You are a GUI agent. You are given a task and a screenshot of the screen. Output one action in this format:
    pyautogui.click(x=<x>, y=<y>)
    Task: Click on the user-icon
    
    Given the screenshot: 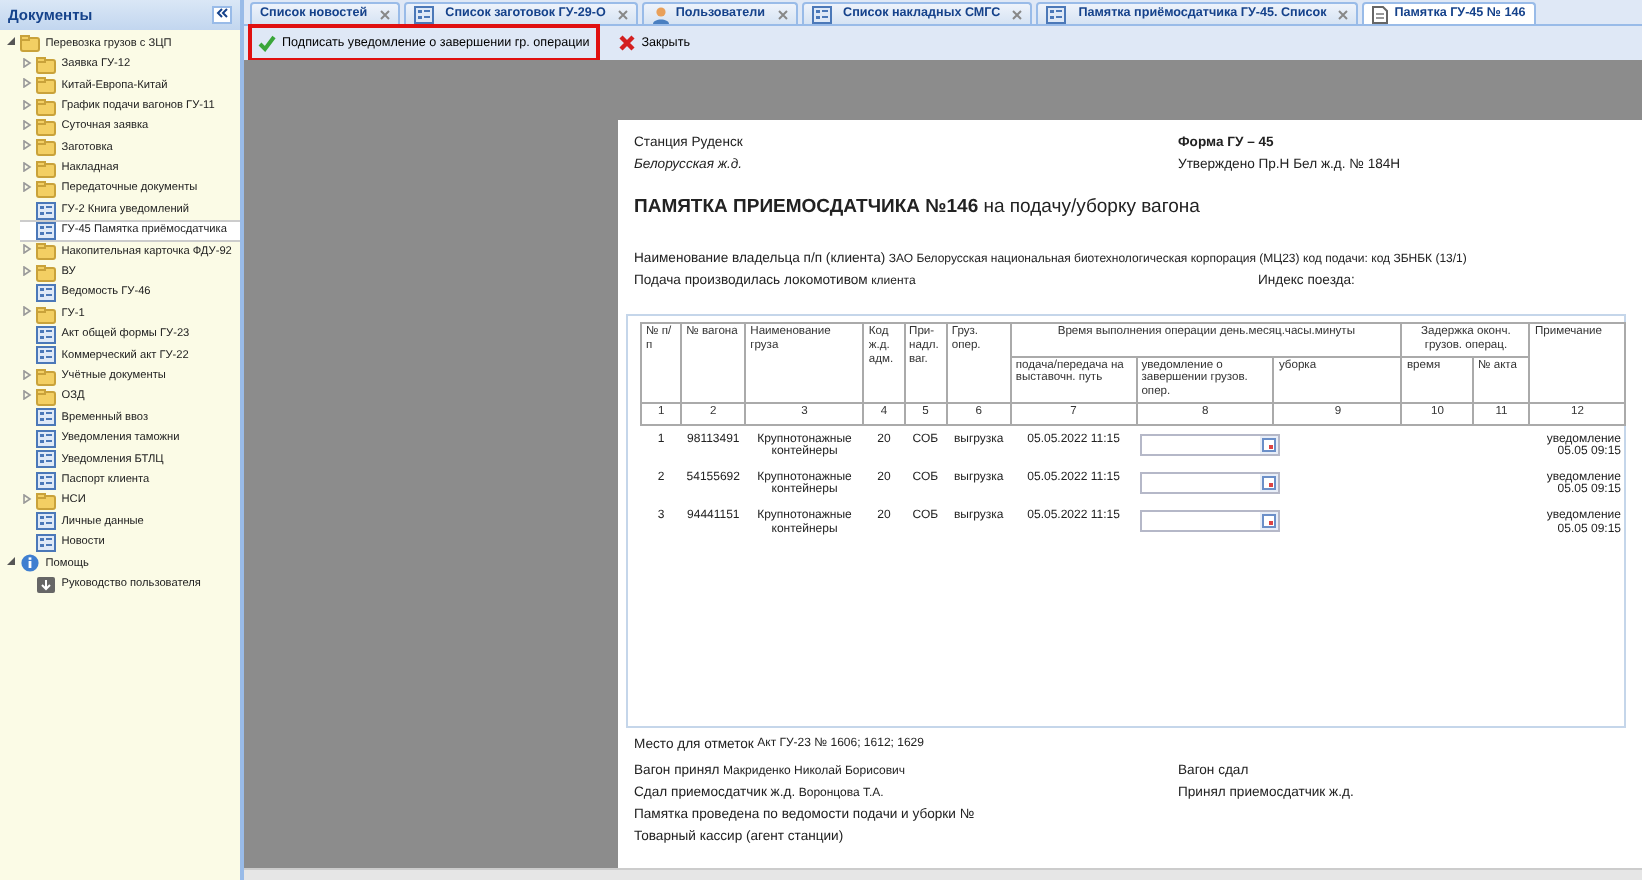 What is the action you would take?
    pyautogui.click(x=660, y=14)
    